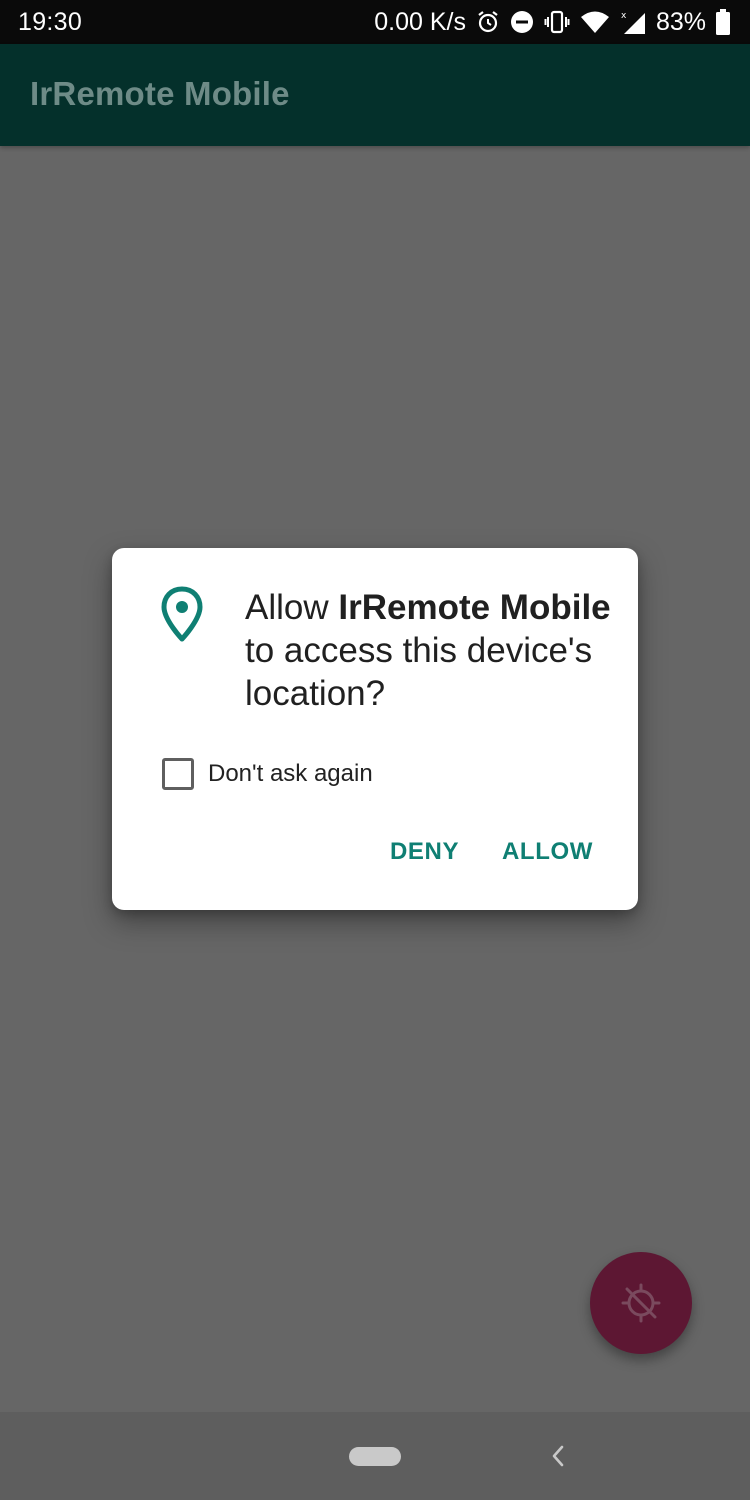  I want to click on app-bar: IrRemote Mobile, so click(375, 95).